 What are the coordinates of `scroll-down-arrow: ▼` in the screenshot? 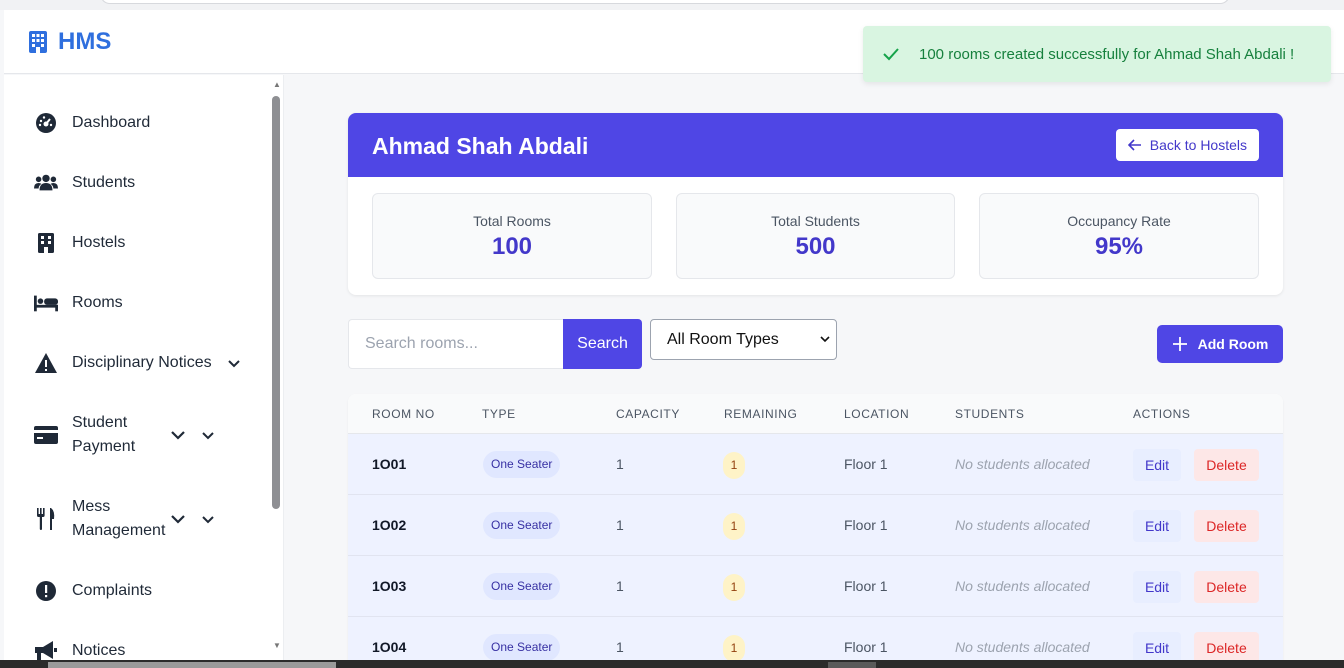 It's located at (277, 646).